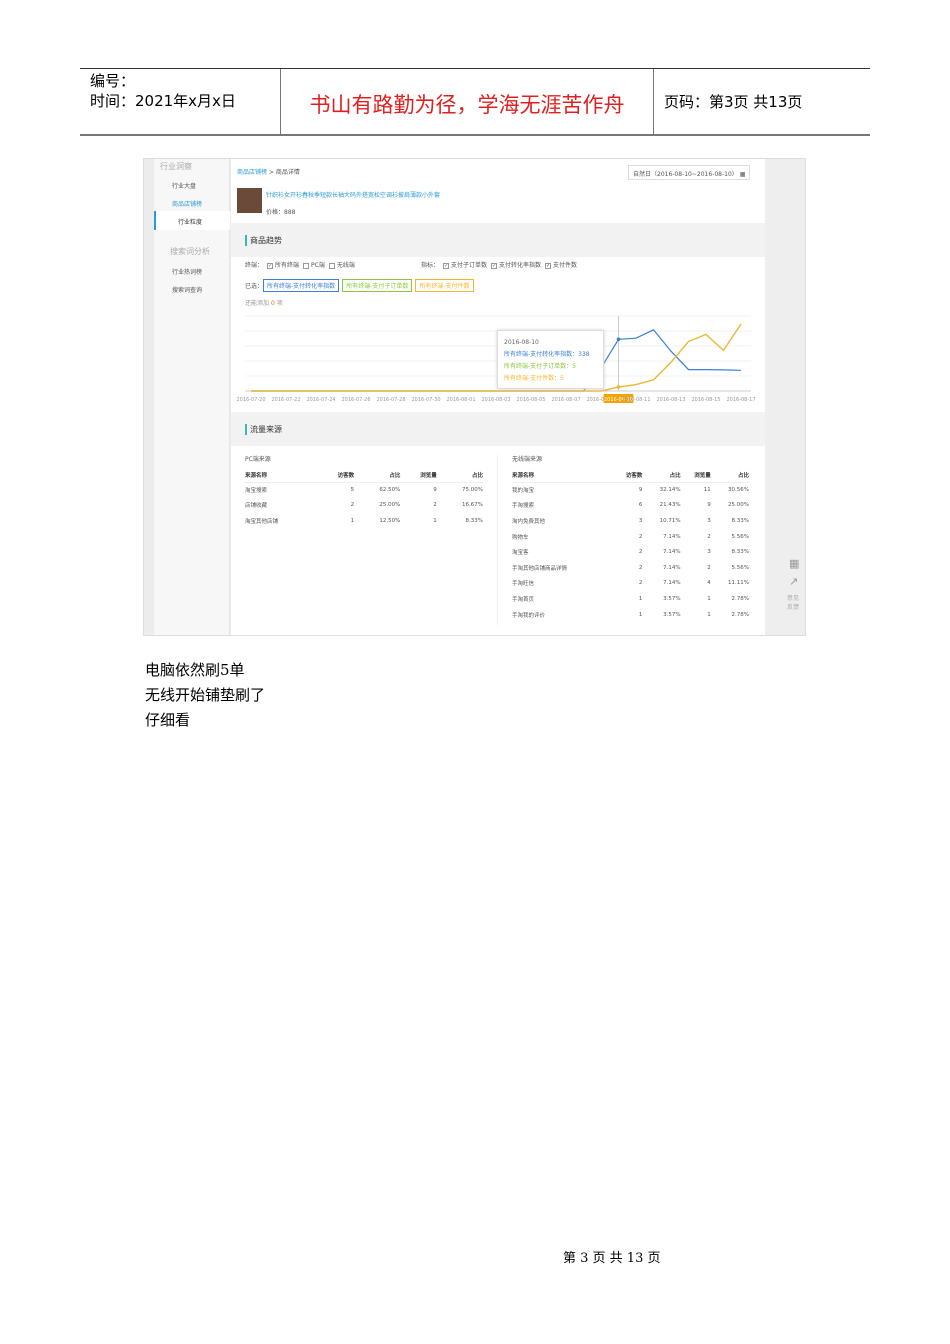 Image resolution: width=950 pixels, height=1344 pixels. I want to click on table-cell: 21.43%, so click(670, 505).